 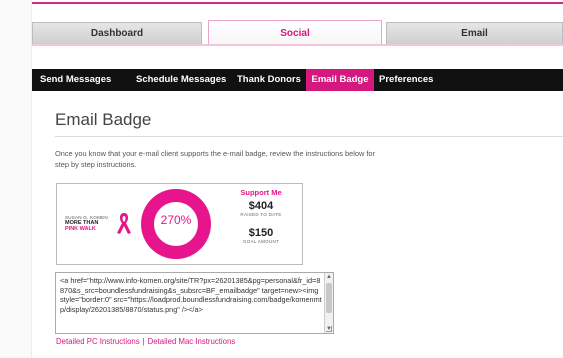 What do you see at coordinates (261, 233) in the screenshot?
I see `goal-amount: $150` at bounding box center [261, 233].